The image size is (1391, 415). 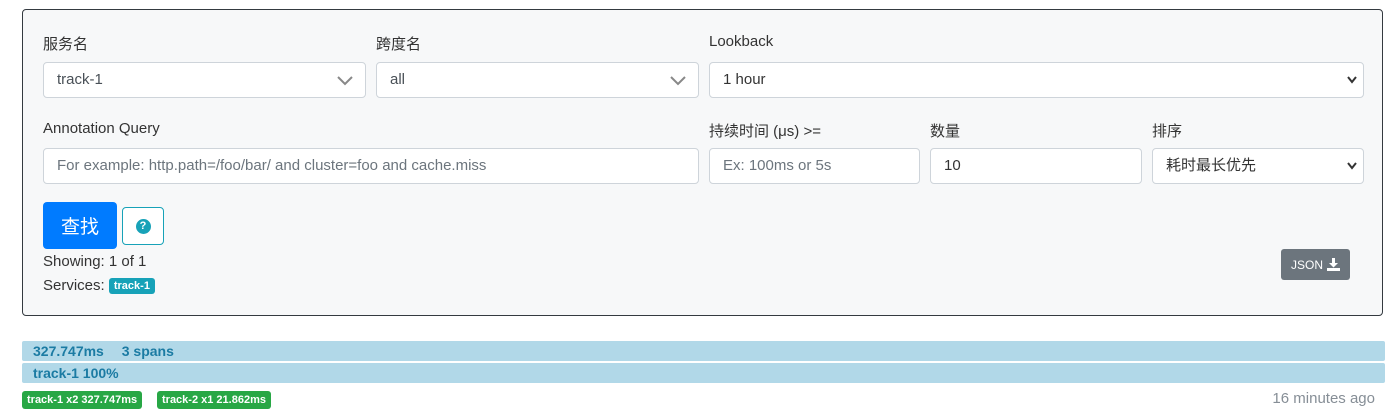 What do you see at coordinates (82, 400) in the screenshot?
I see `service-duration-badge: track-1 x2 327.747ms` at bounding box center [82, 400].